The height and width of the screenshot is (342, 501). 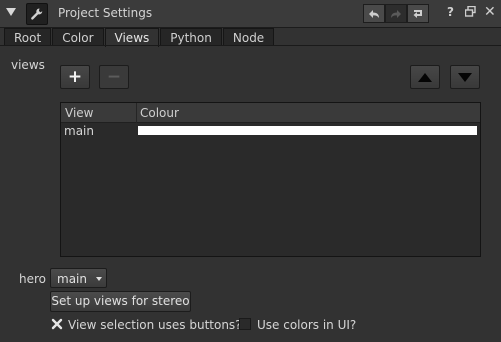 I want to click on add-view-button: +, so click(x=75, y=77).